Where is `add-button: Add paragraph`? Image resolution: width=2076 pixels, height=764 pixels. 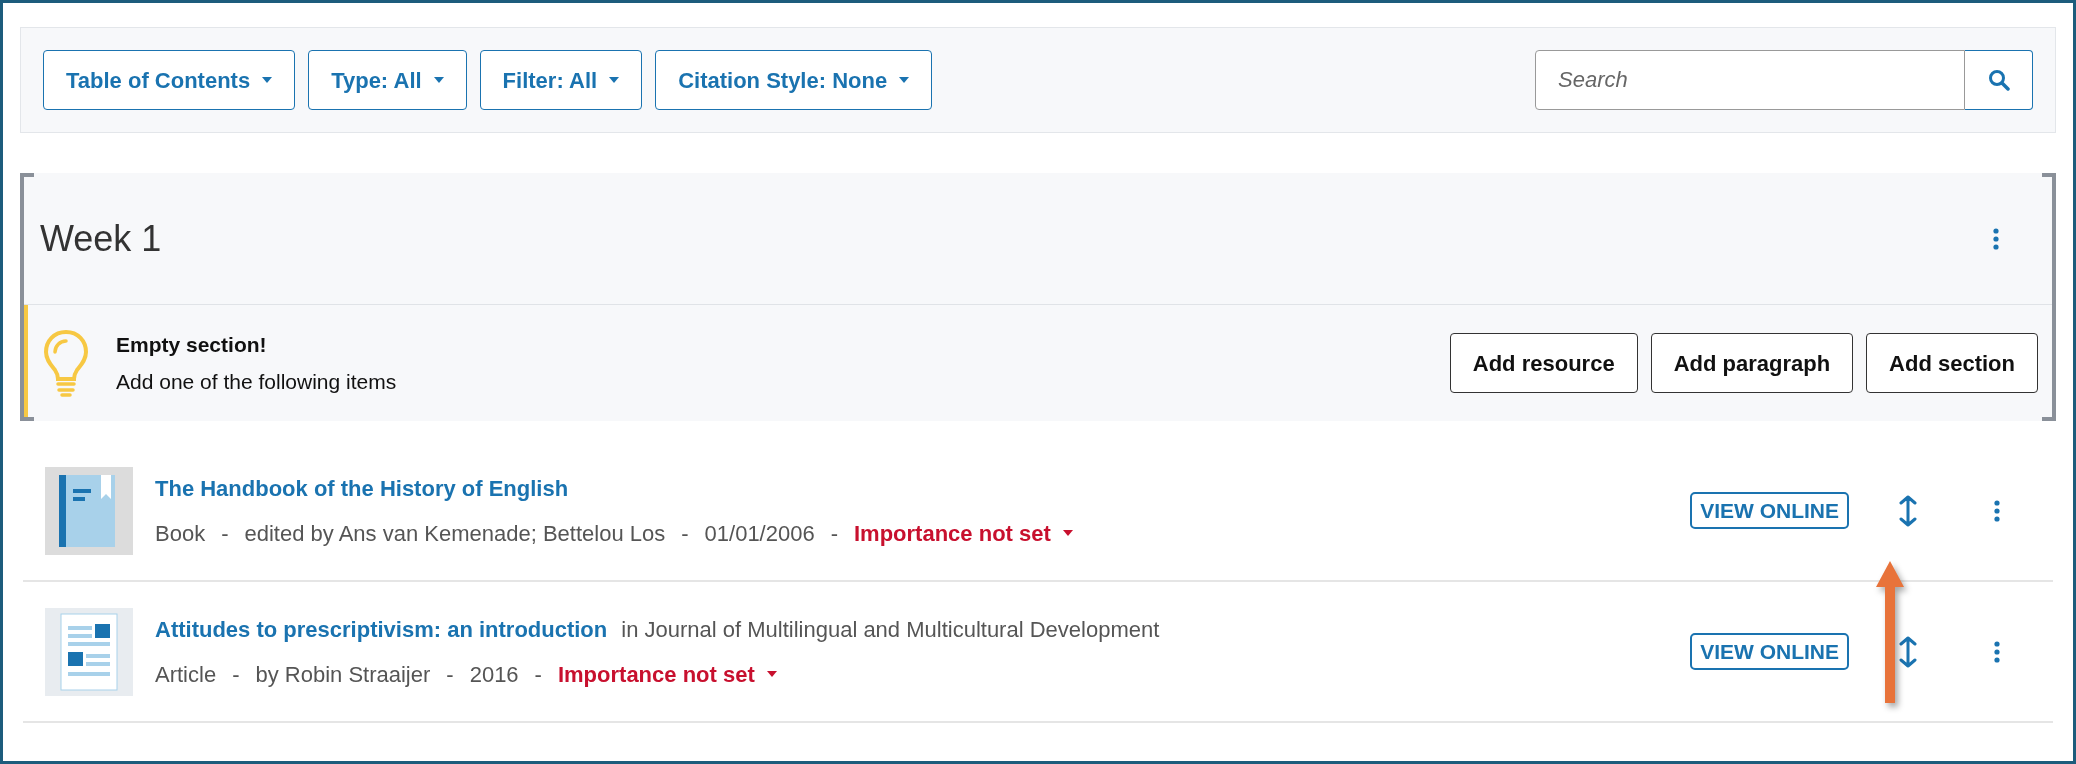
add-button: Add paragraph is located at coordinates (1752, 363).